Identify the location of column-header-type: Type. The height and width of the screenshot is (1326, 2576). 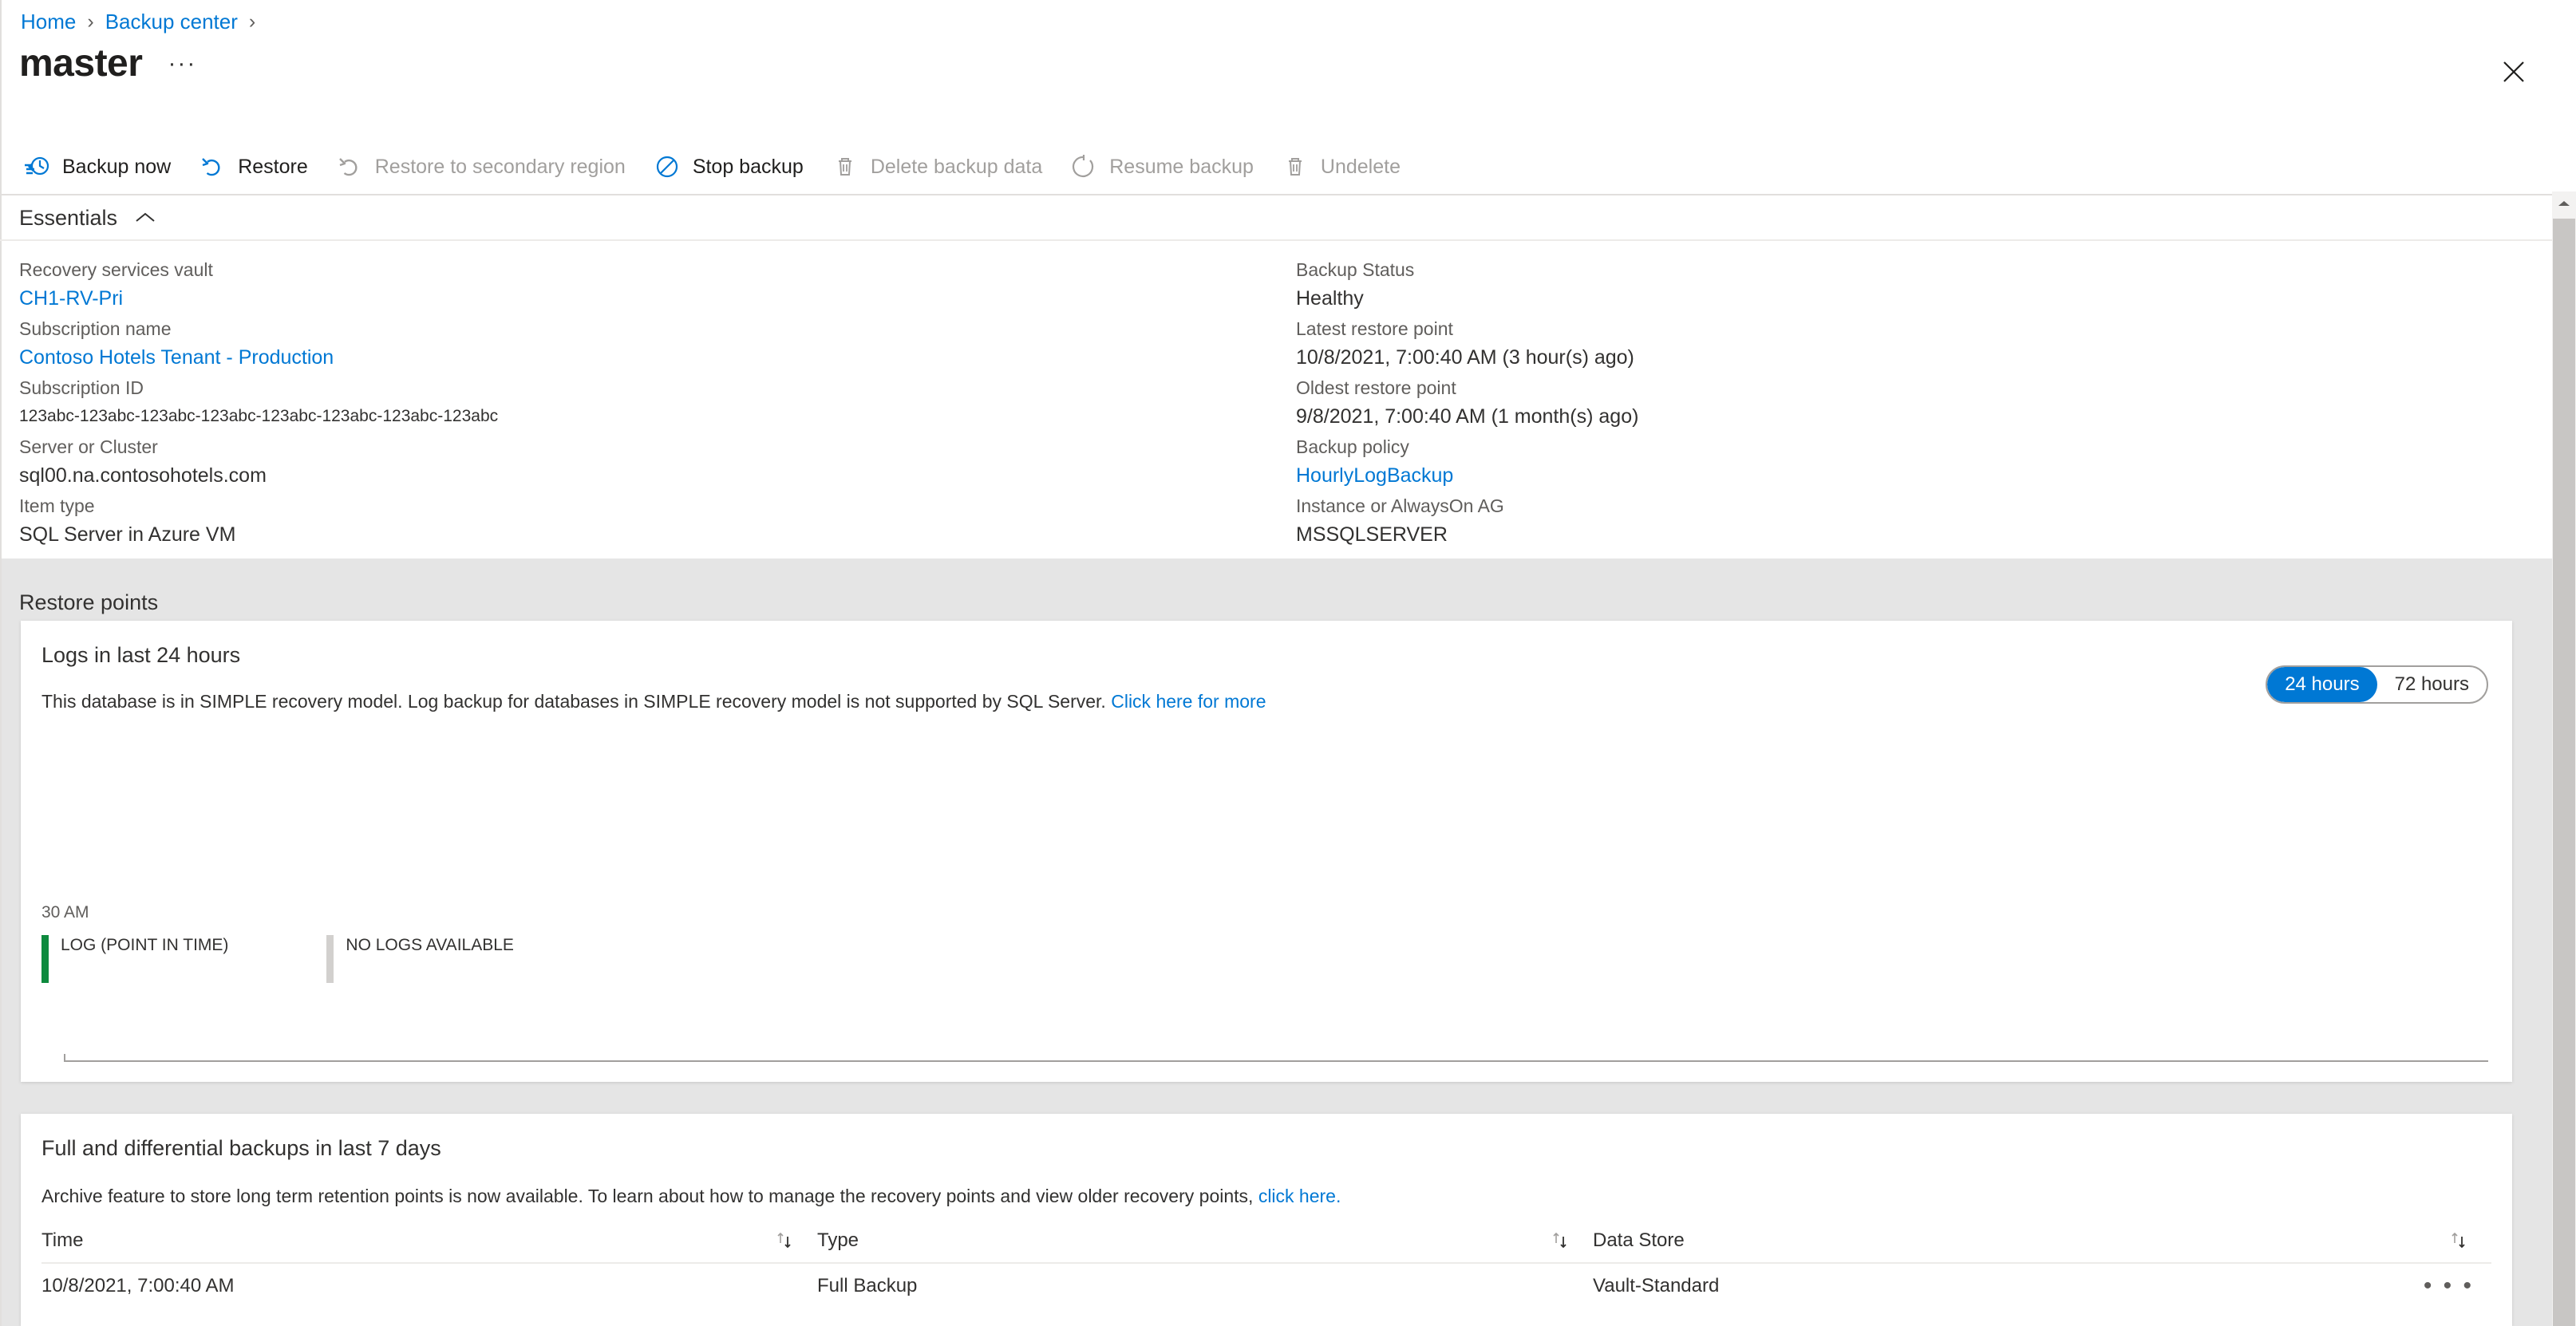
(1205, 1240).